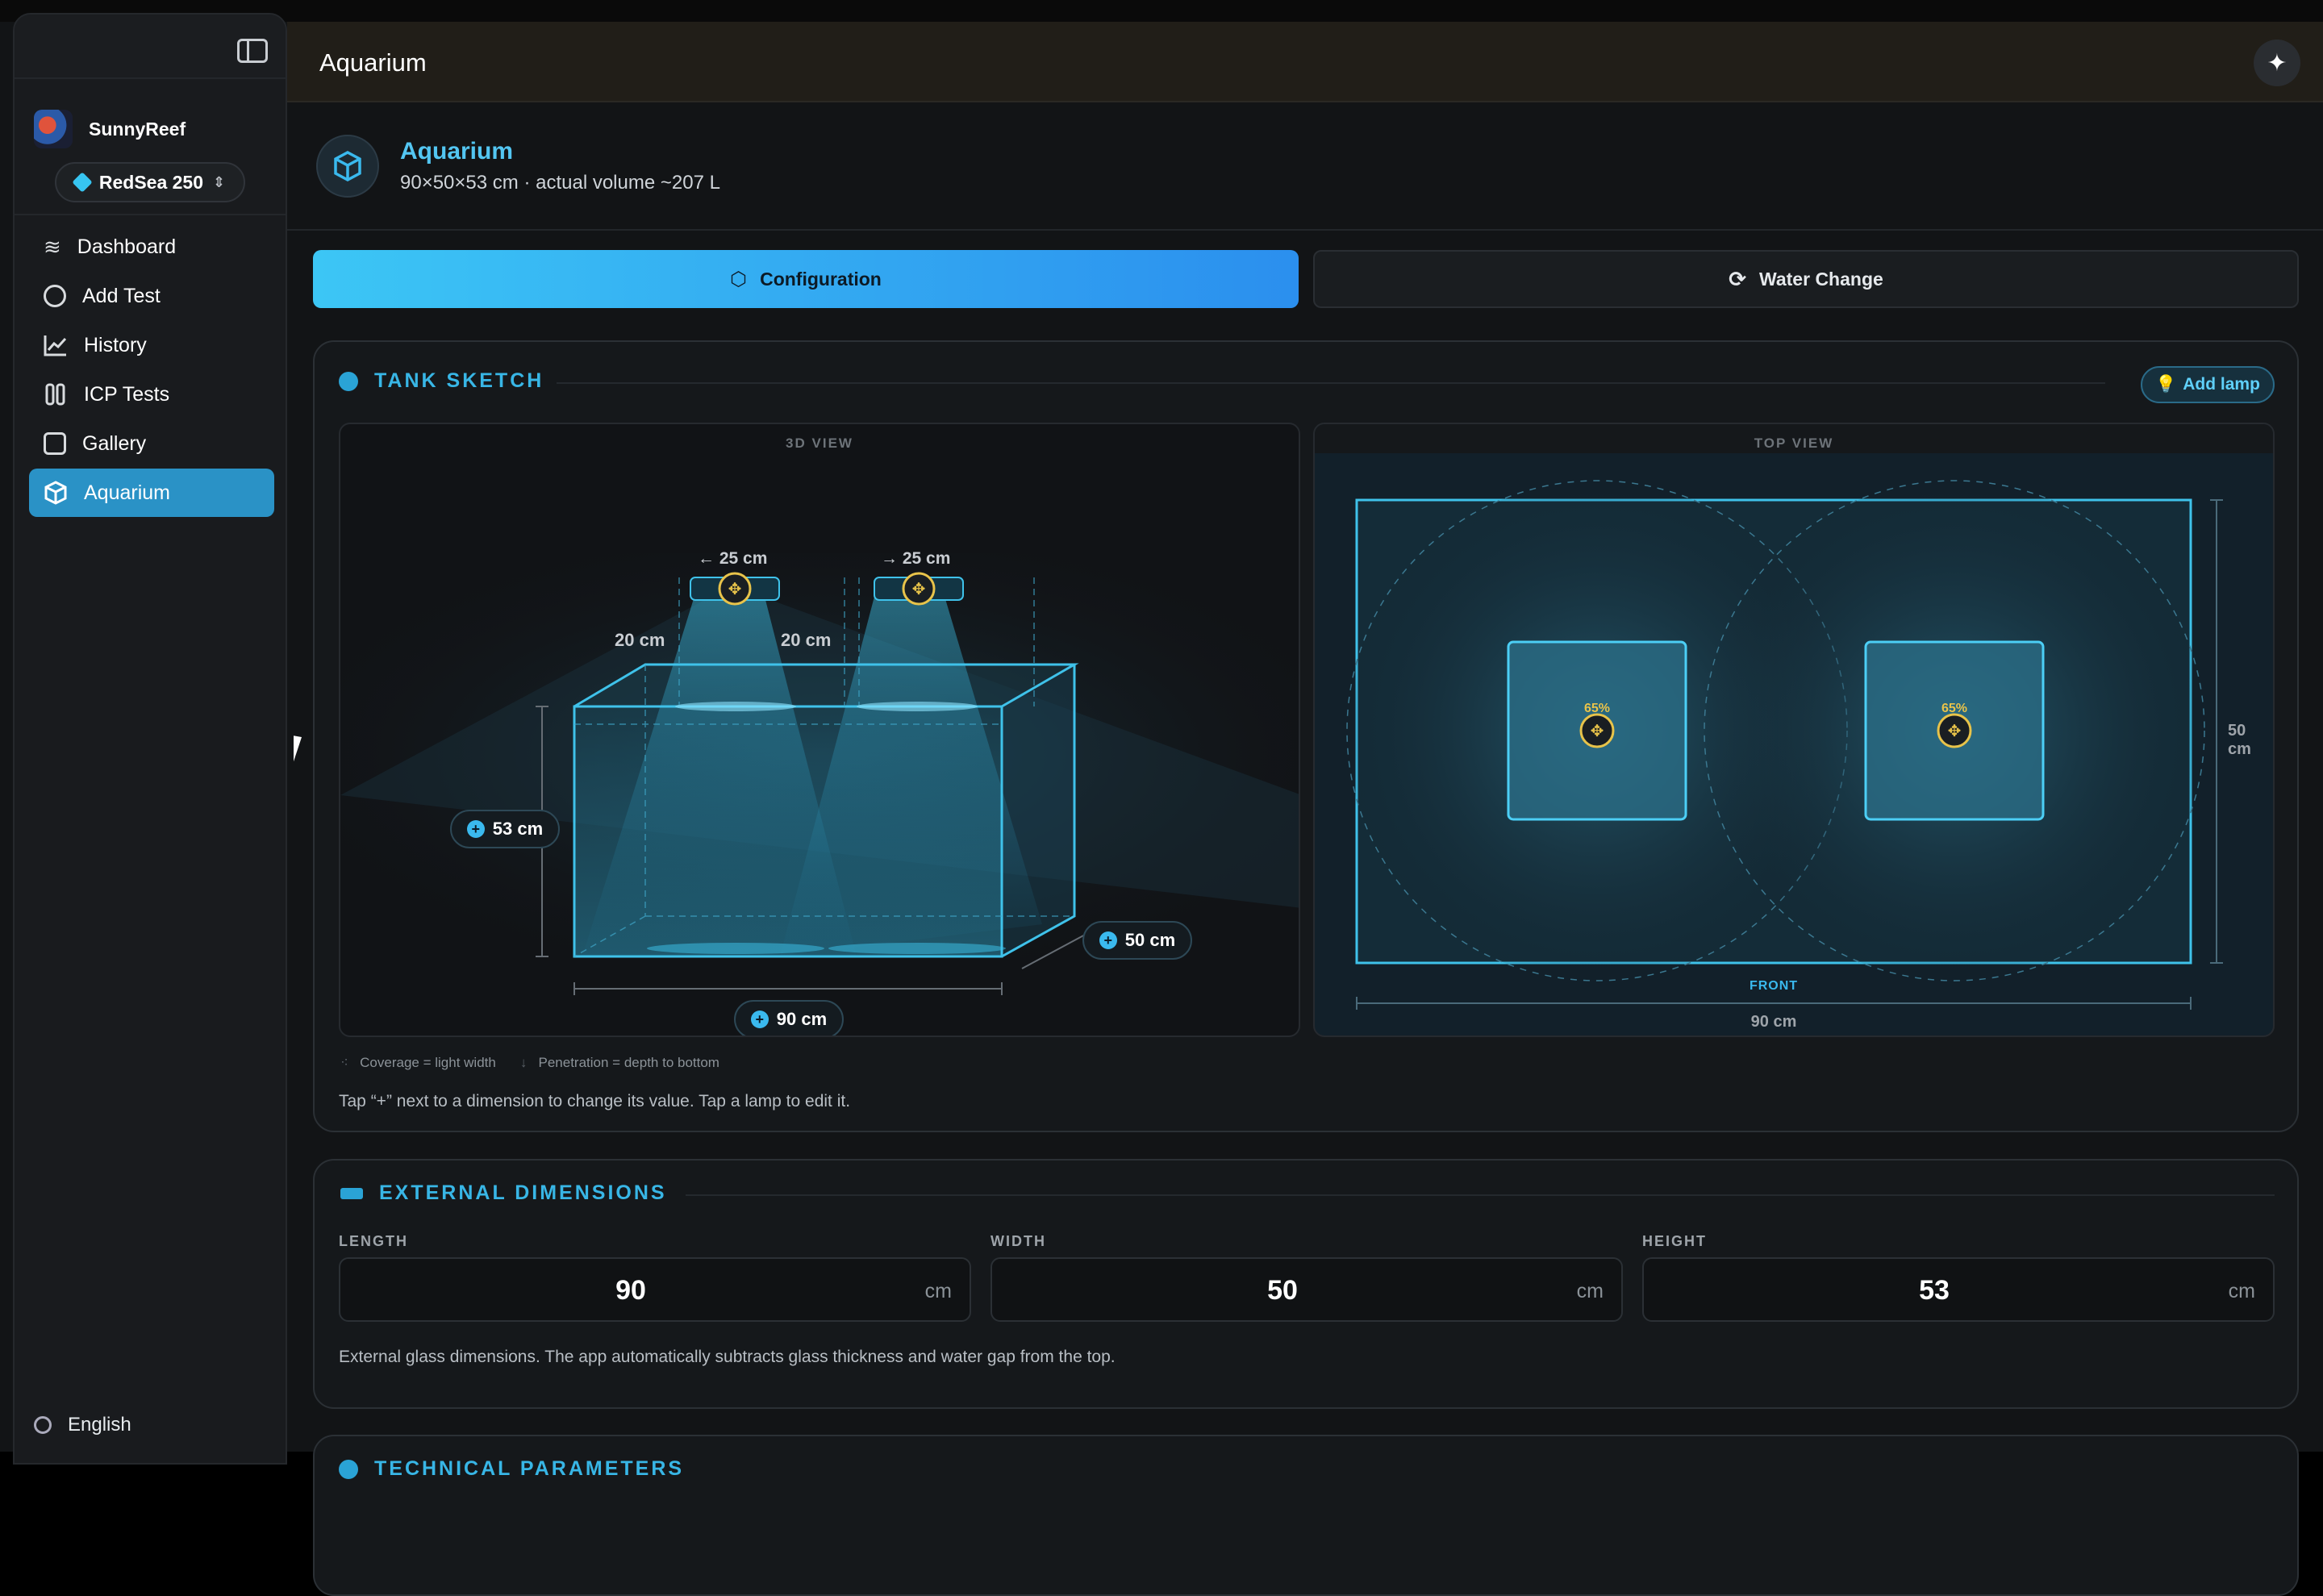  I want to click on sidebar-item-label: Aquarium, so click(127, 493).